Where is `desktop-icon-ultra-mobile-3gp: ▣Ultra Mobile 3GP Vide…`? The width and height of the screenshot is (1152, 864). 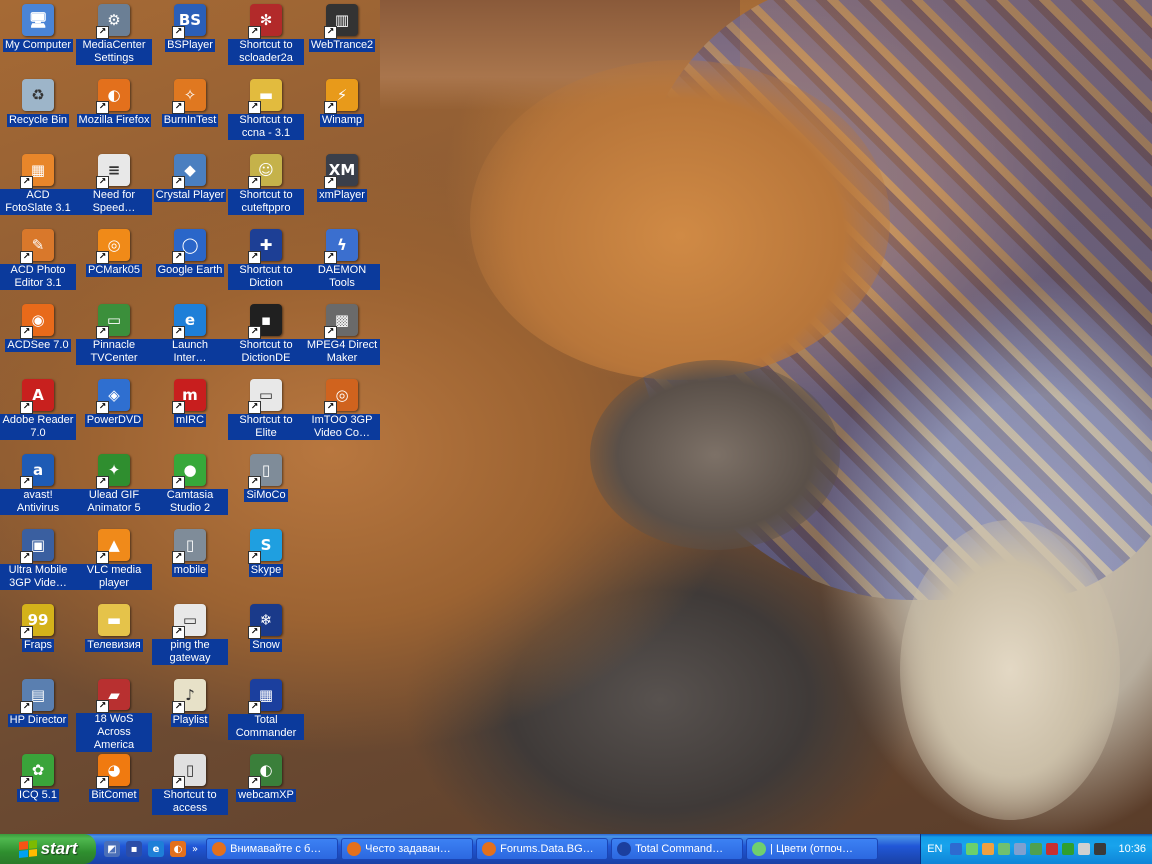 desktop-icon-ultra-mobile-3gp: ▣Ultra Mobile 3GP Vide… is located at coordinates (38, 564).